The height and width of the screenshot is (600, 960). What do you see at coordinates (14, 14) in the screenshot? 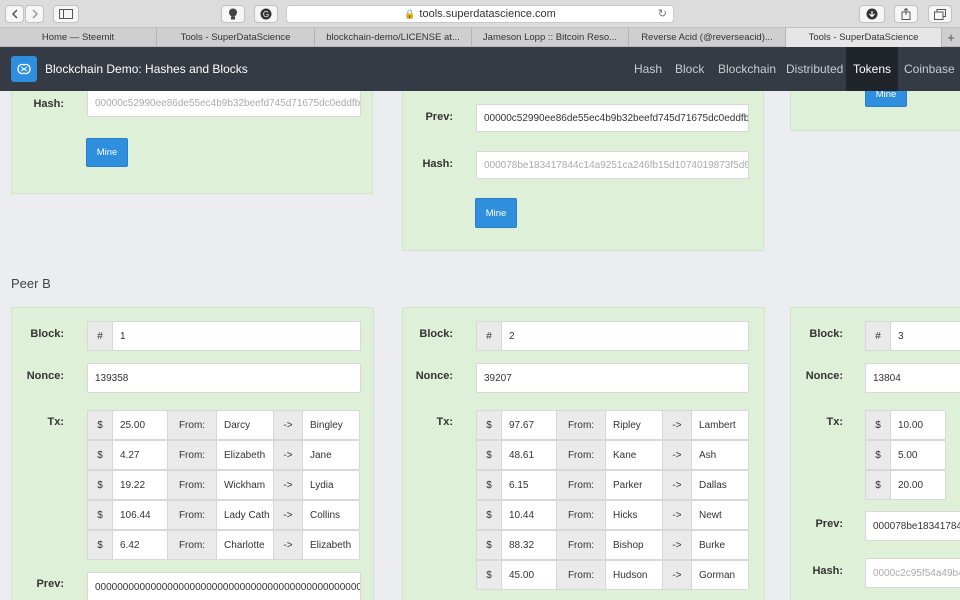
I see `back-button` at bounding box center [14, 14].